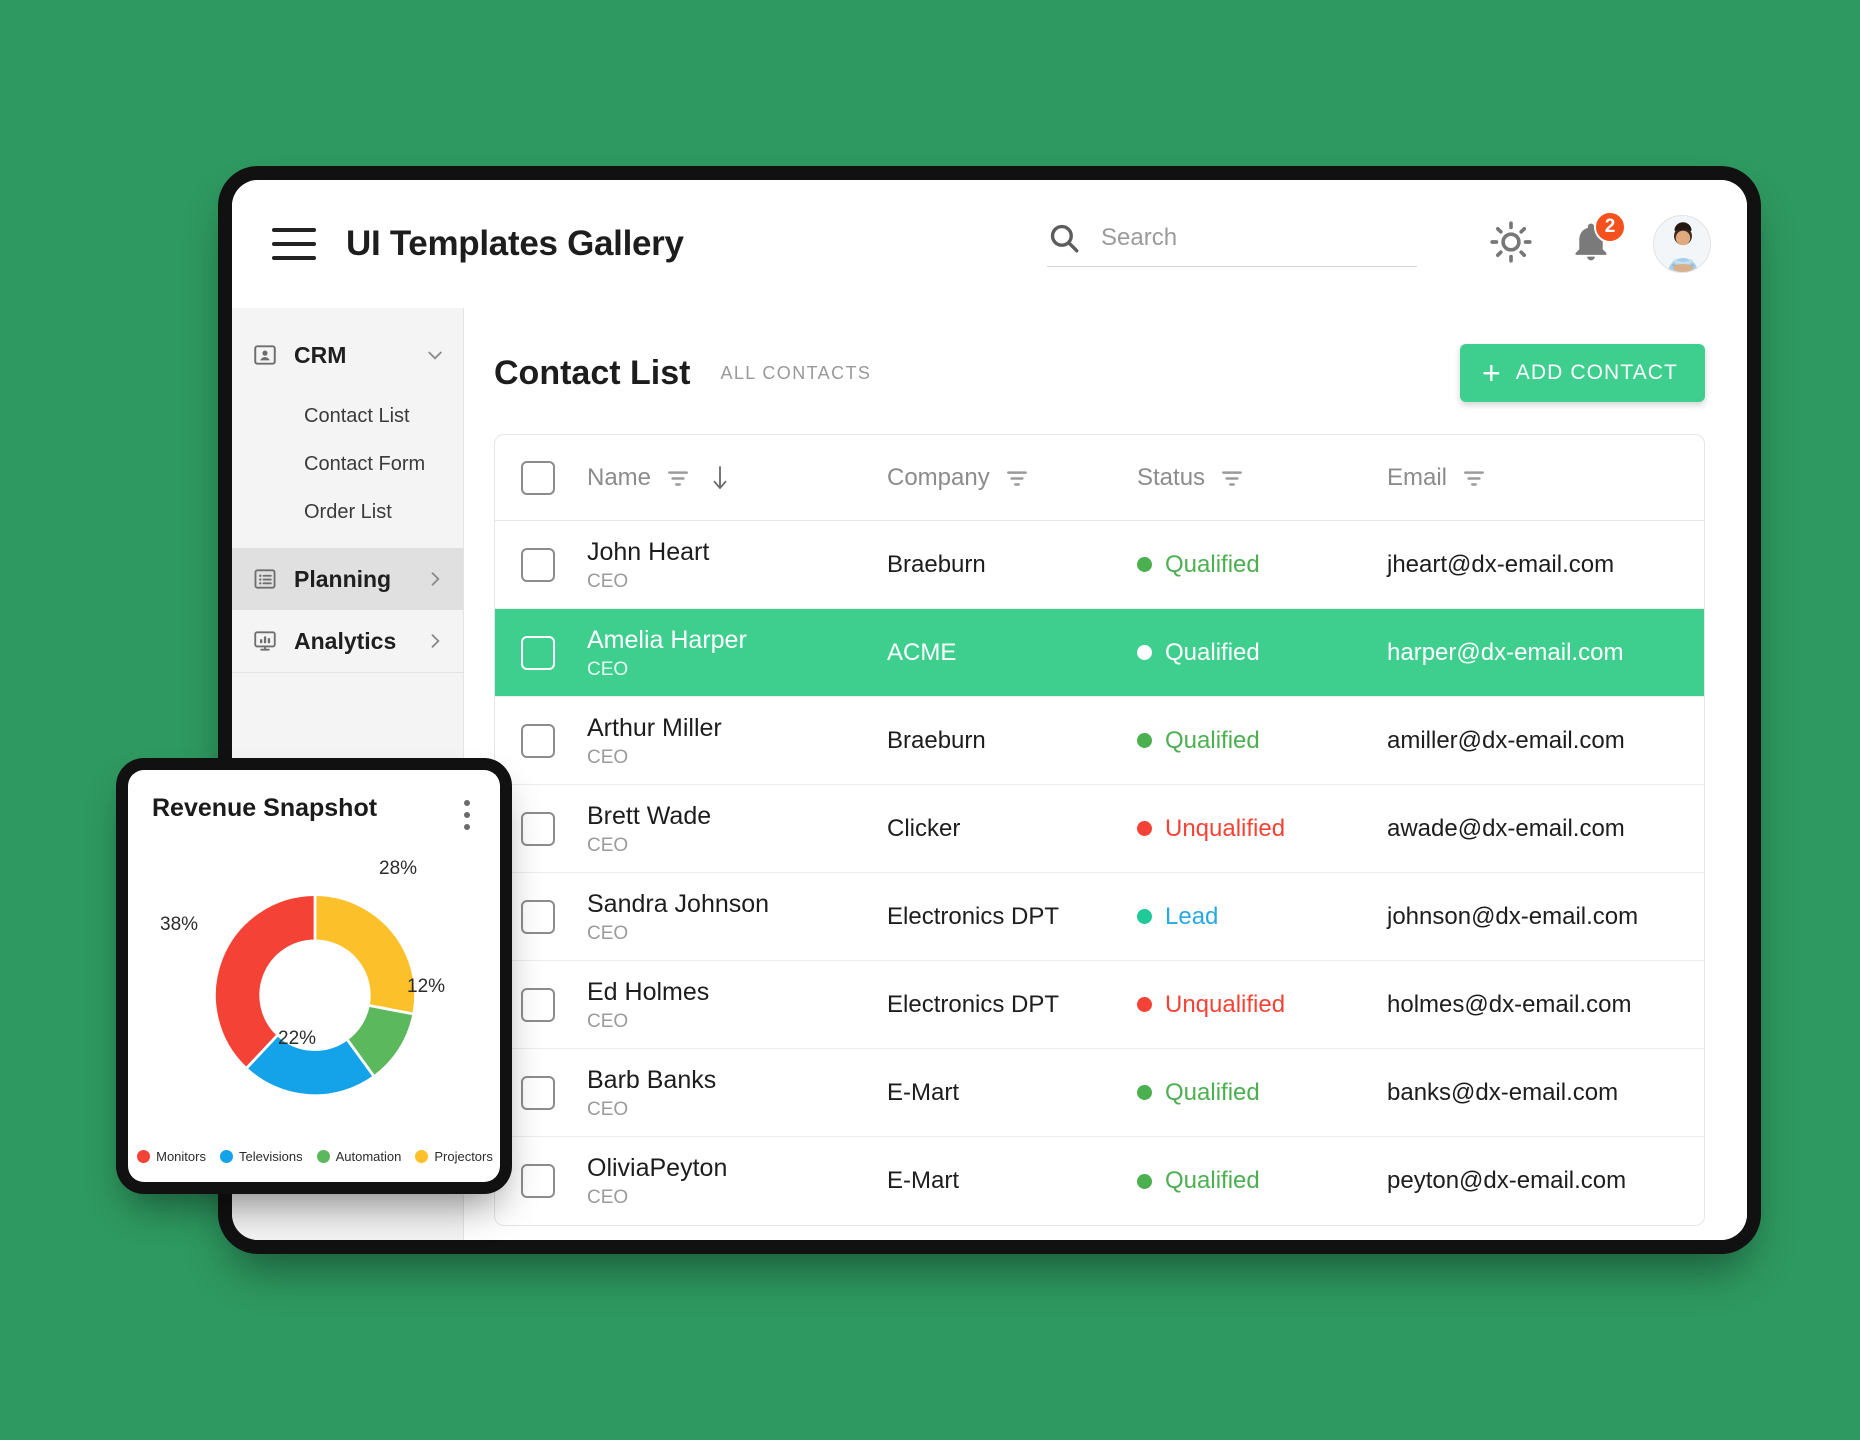 Image resolution: width=1860 pixels, height=1440 pixels. What do you see at coordinates (1506, 828) in the screenshot?
I see `cell-email: awade@dx-email.com` at bounding box center [1506, 828].